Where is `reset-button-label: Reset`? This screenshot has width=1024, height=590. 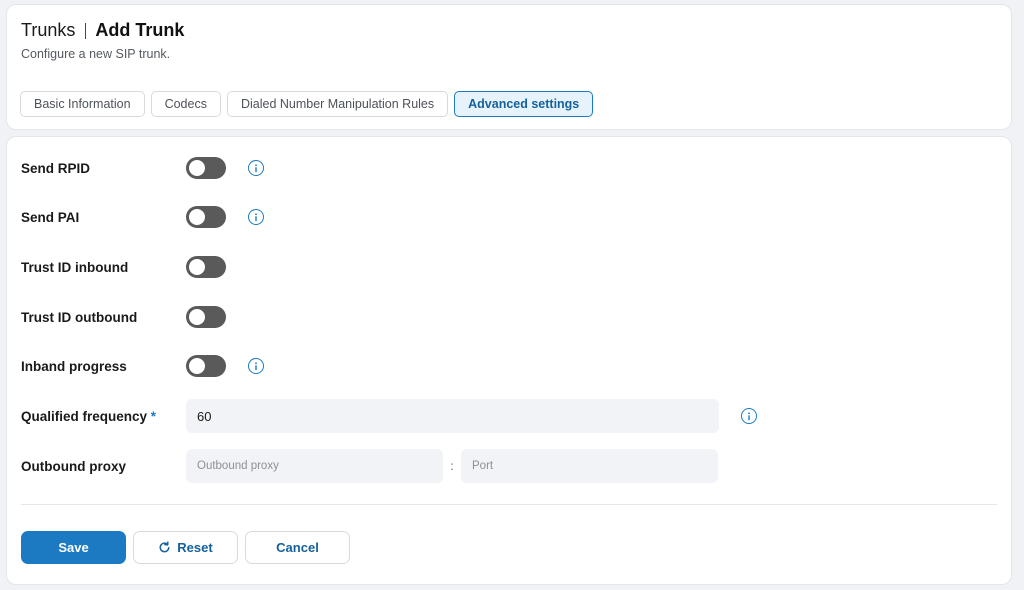 reset-button-label: Reset is located at coordinates (195, 547).